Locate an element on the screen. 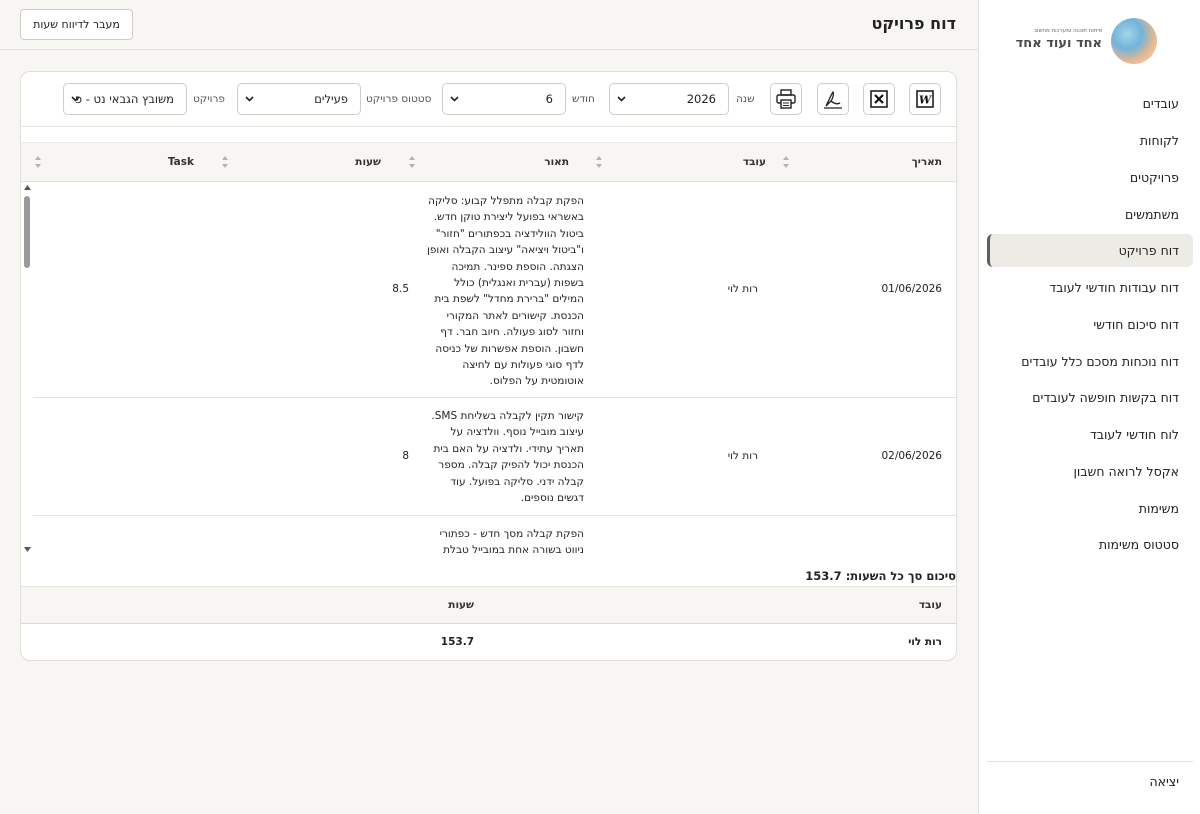 The width and height of the screenshot is (1200, 814). company-logo: פיתוח תוכנה ומערכות מחשוב אחד ועוד אחד is located at coordinates (1087, 43).